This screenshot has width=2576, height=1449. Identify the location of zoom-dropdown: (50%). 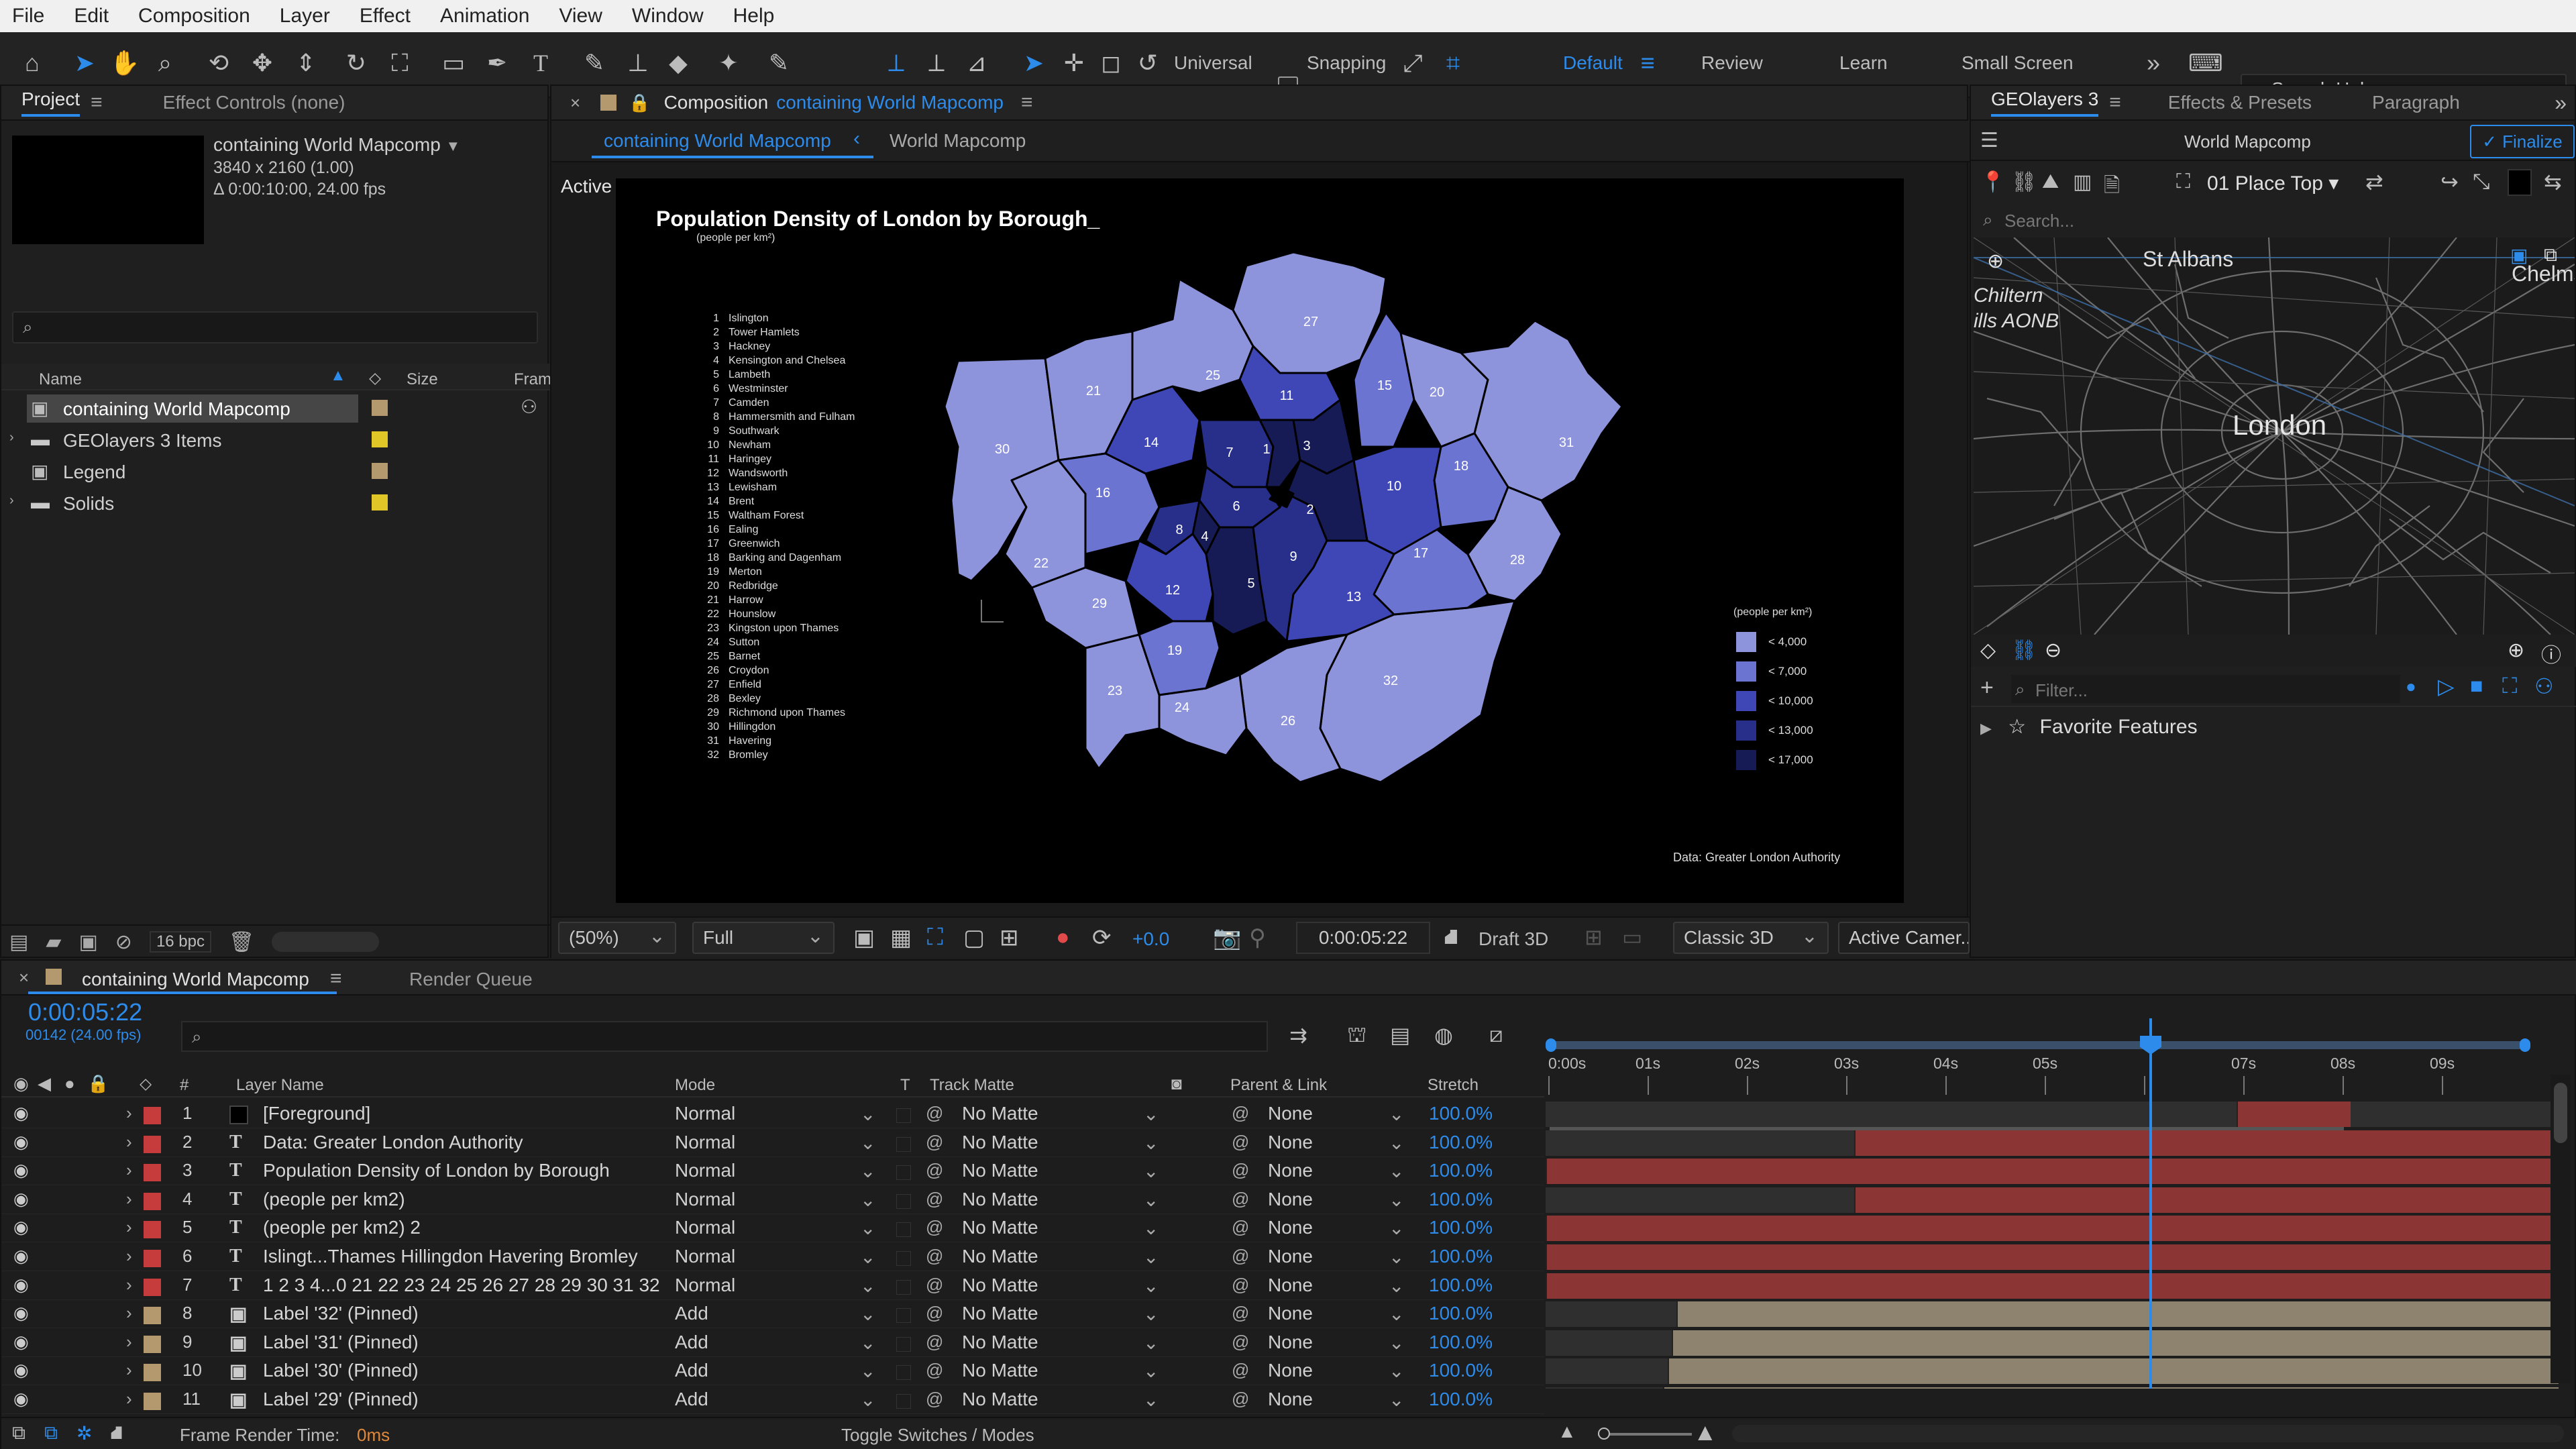
(617, 938).